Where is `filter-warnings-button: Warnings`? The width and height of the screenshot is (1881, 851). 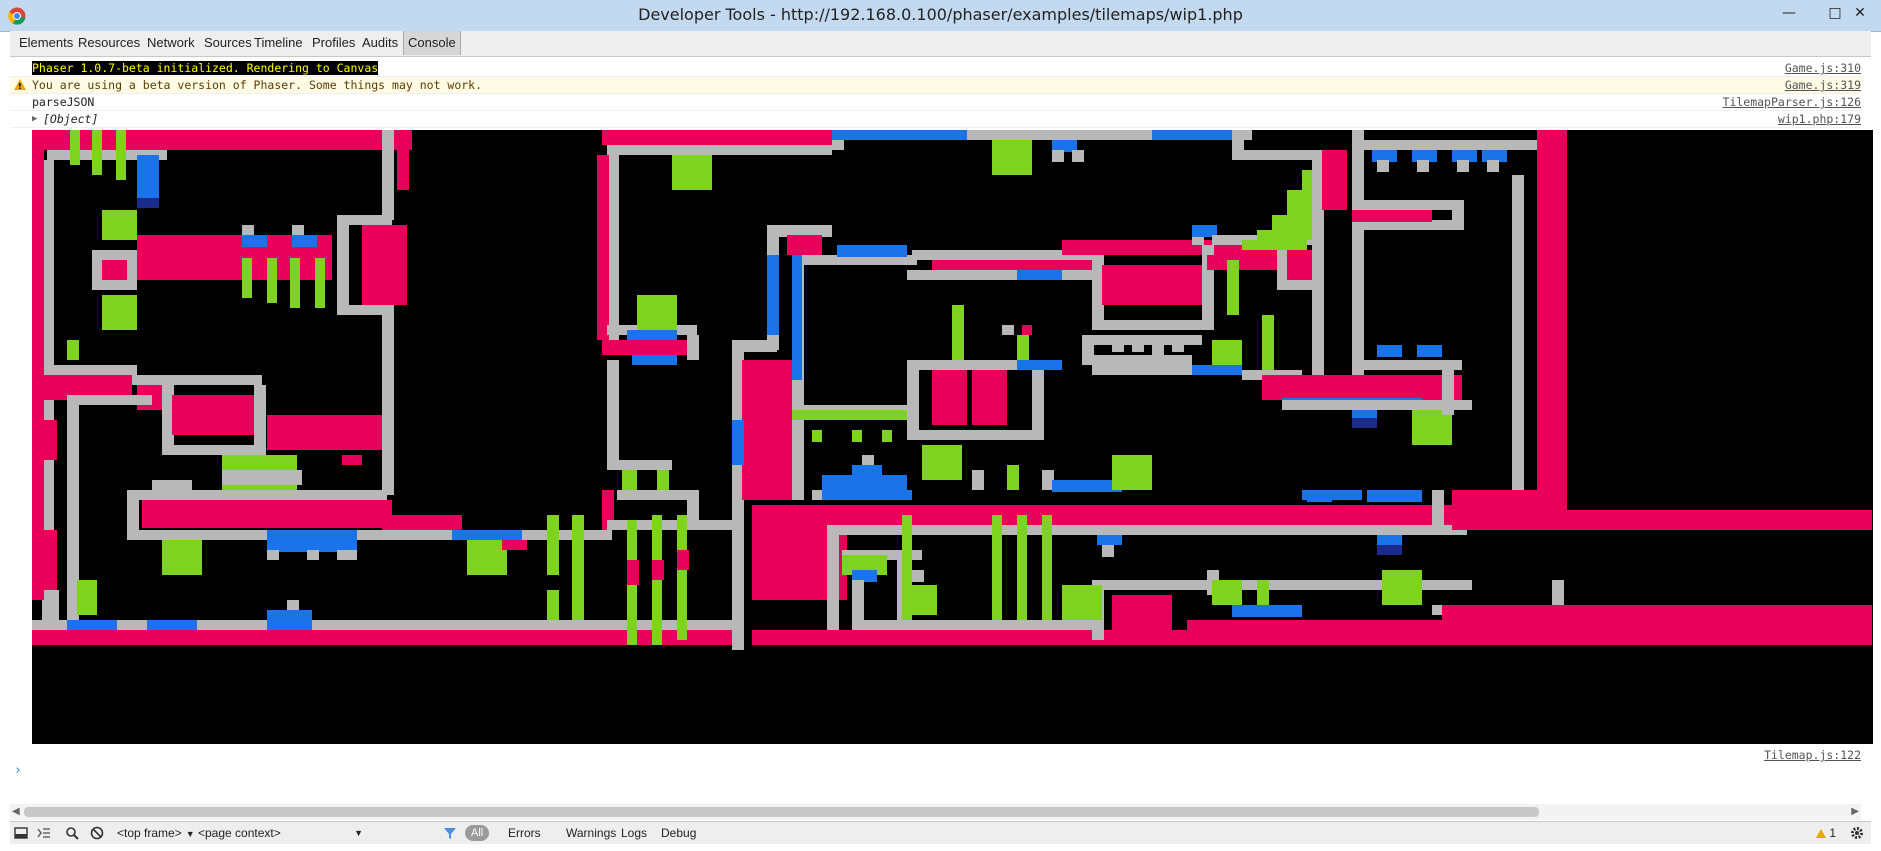
filter-warnings-button: Warnings is located at coordinates (591, 833).